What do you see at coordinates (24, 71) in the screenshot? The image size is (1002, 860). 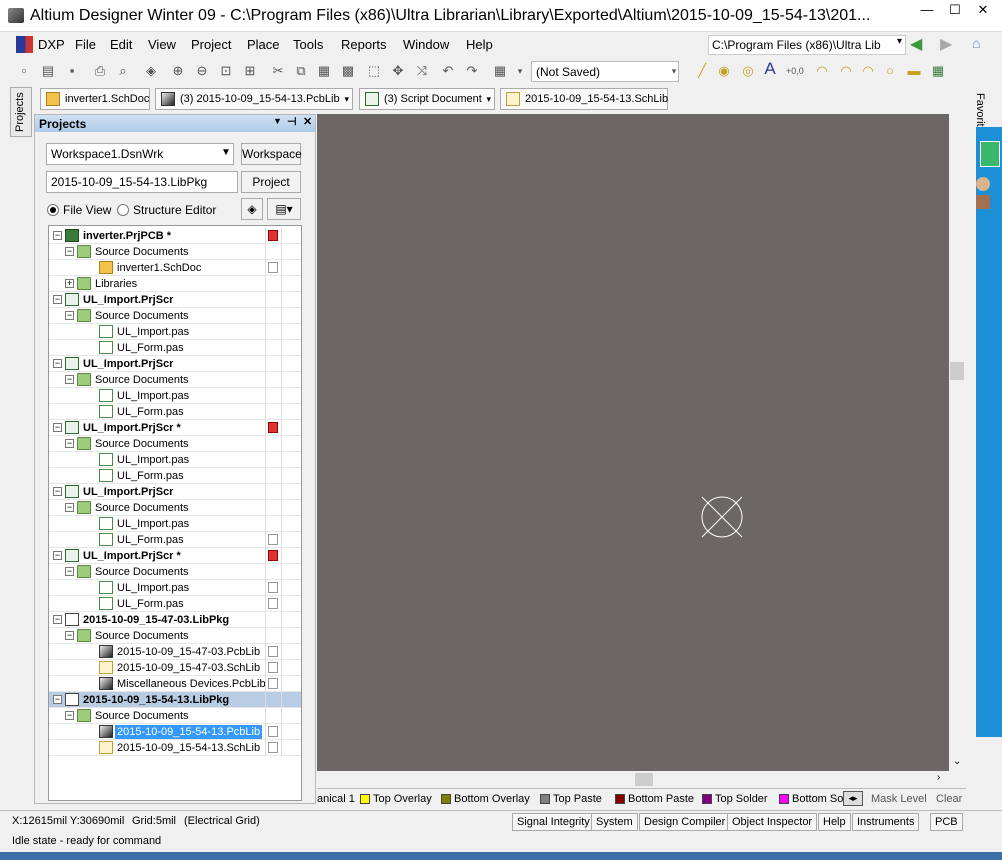 I see `new-icon: ▫` at bounding box center [24, 71].